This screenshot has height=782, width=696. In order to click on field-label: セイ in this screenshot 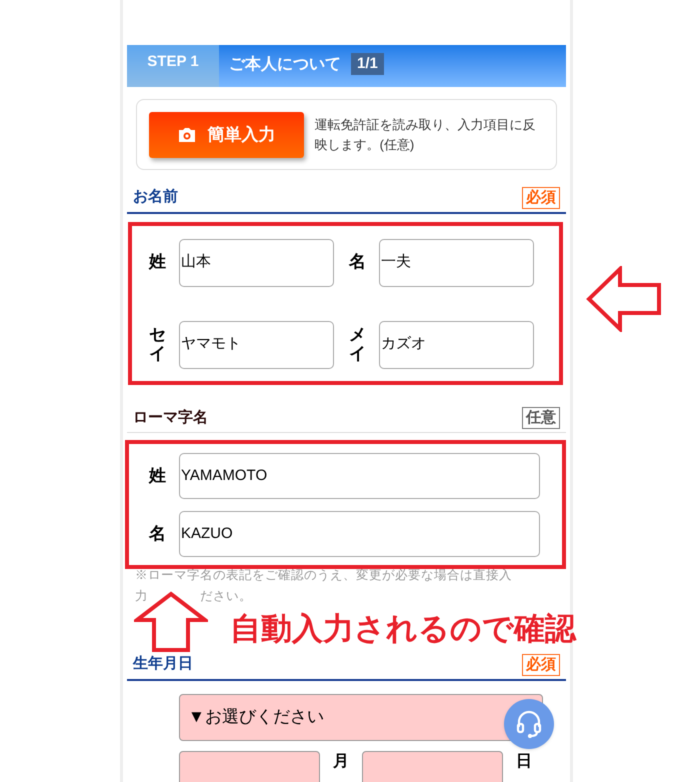, I will do `click(157, 345)`.